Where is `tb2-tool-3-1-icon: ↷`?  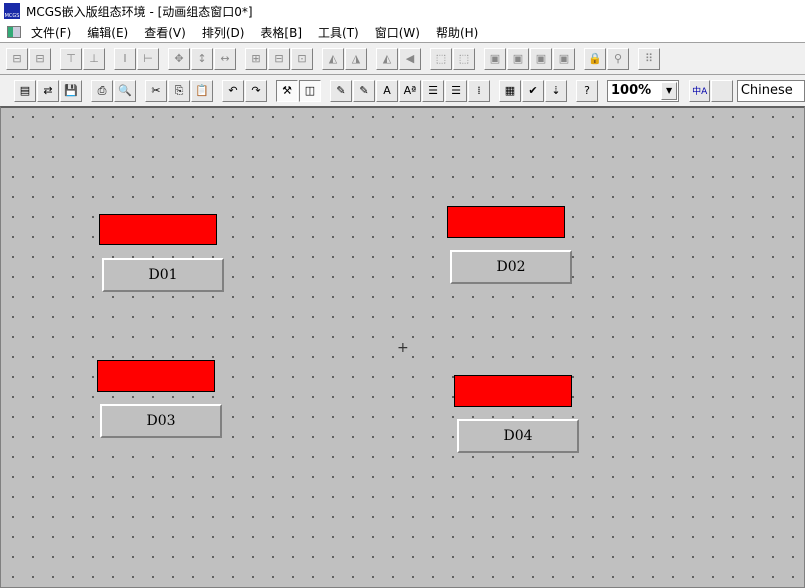 tb2-tool-3-1-icon: ↷ is located at coordinates (256, 90).